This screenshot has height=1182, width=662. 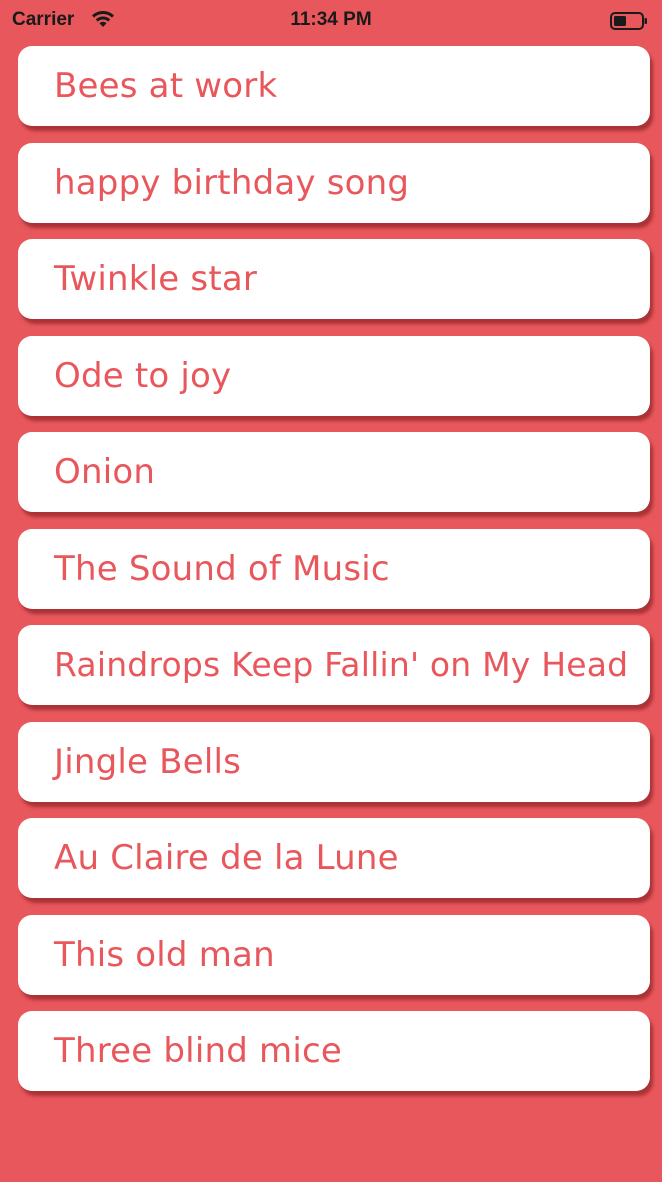 I want to click on song-label: Jingle Bells, so click(x=148, y=762).